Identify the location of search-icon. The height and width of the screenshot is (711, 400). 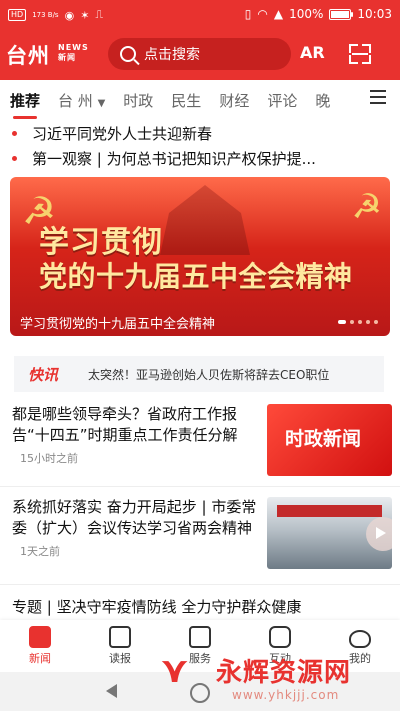
(128, 54).